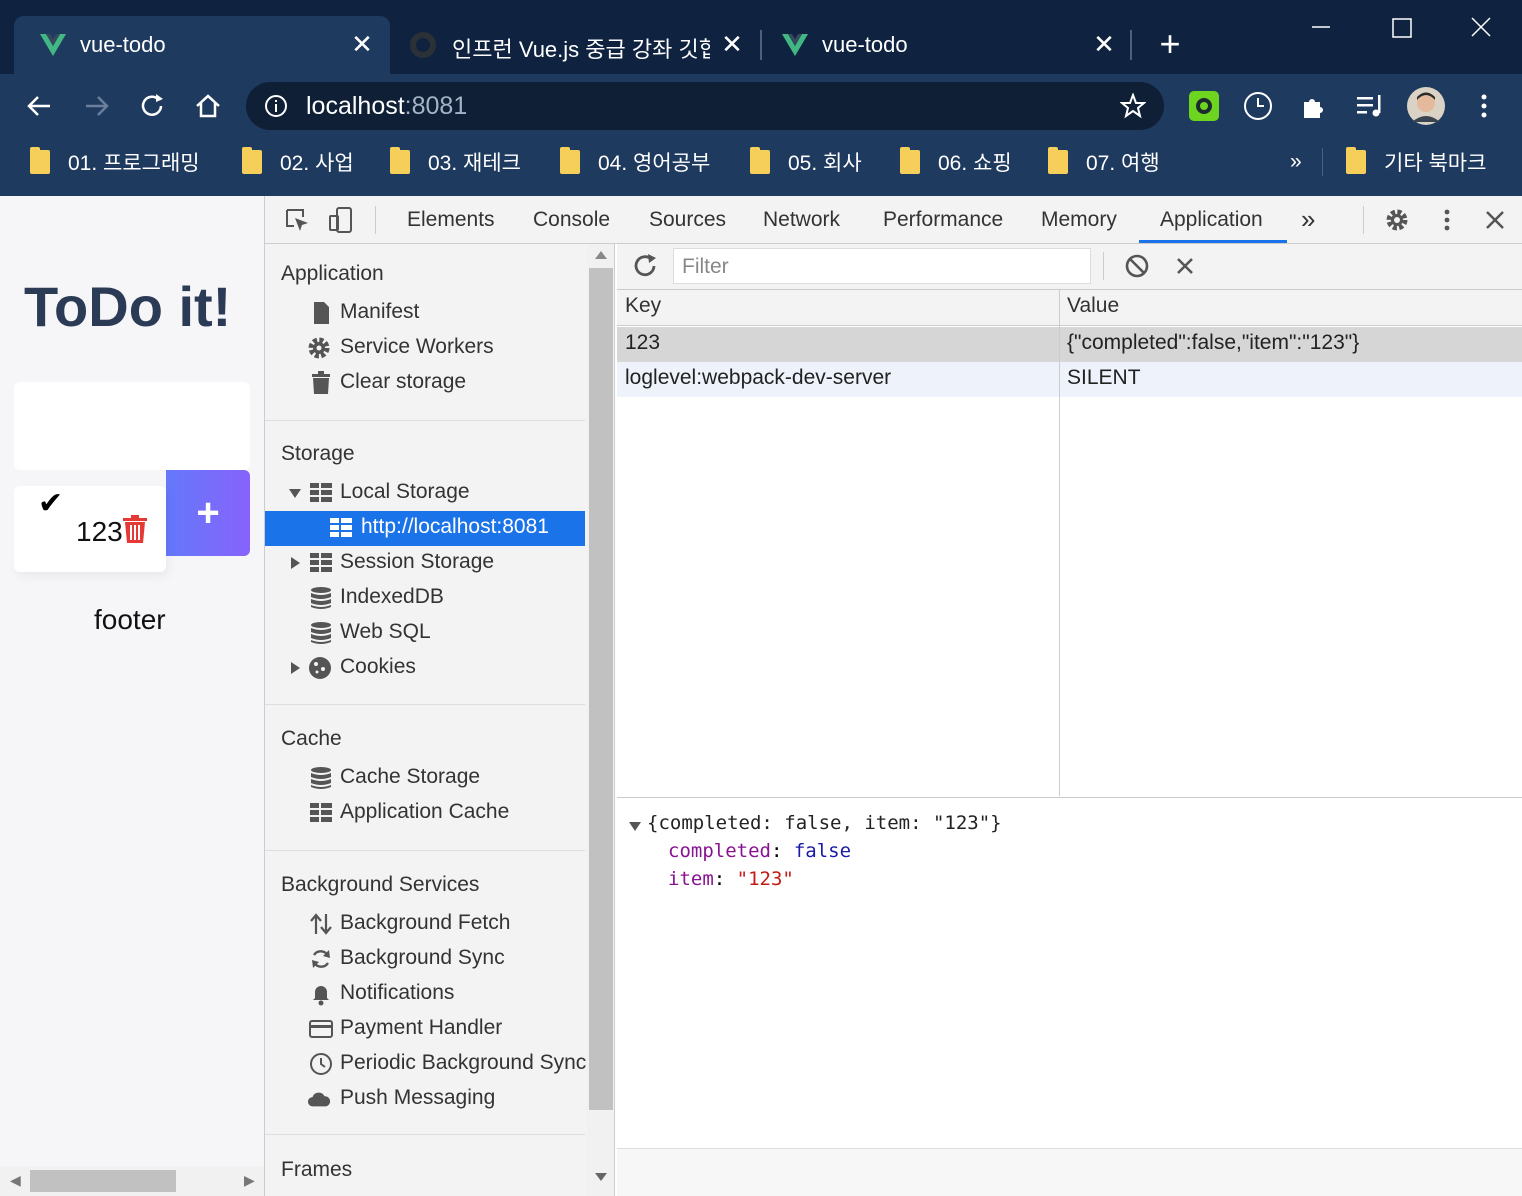 The width and height of the screenshot is (1522, 1196). I want to click on info-icon, so click(276, 106).